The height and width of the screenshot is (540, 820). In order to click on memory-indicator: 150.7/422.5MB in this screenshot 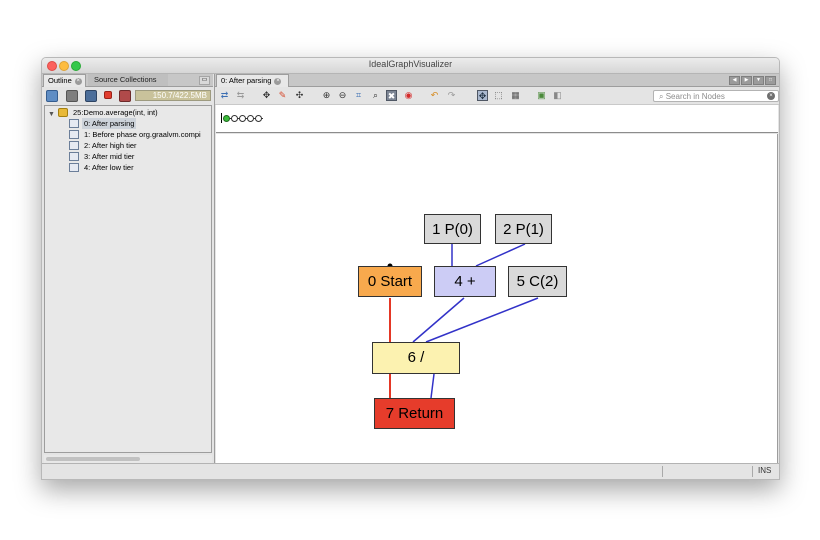, I will do `click(173, 95)`.